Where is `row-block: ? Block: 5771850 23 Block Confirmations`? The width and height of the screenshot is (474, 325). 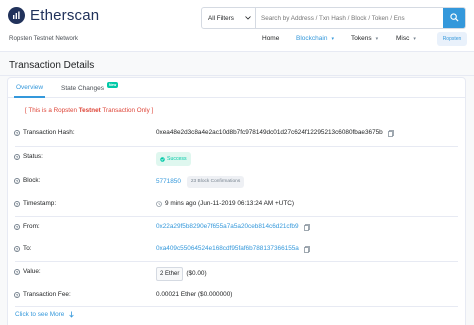
row-block: ? Block: 5771850 23 Block Confirmations is located at coordinates (236, 182).